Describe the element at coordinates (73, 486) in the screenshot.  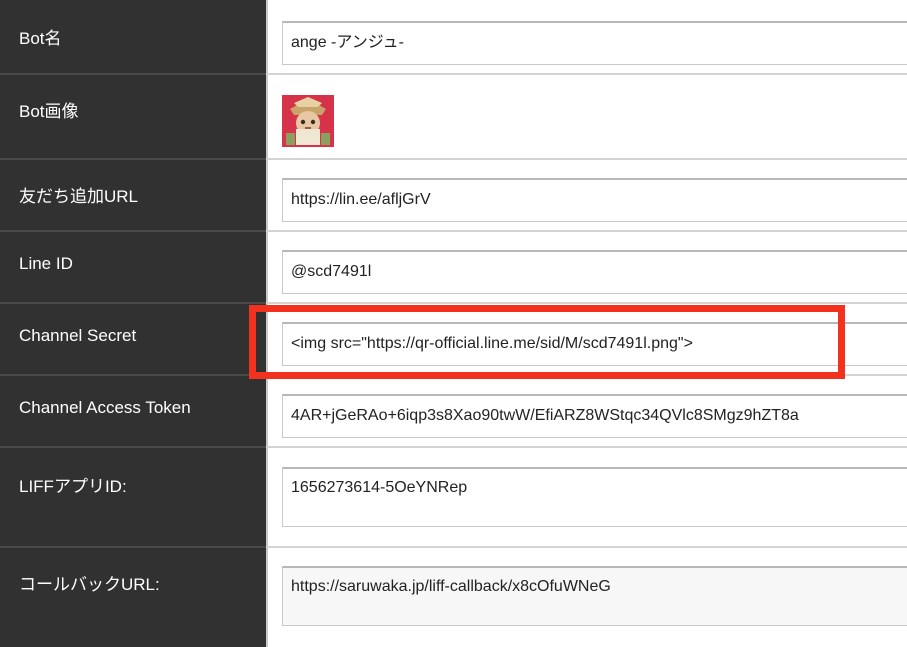
I see `liff-app-id-label: LIFFアプリID:` at that location.